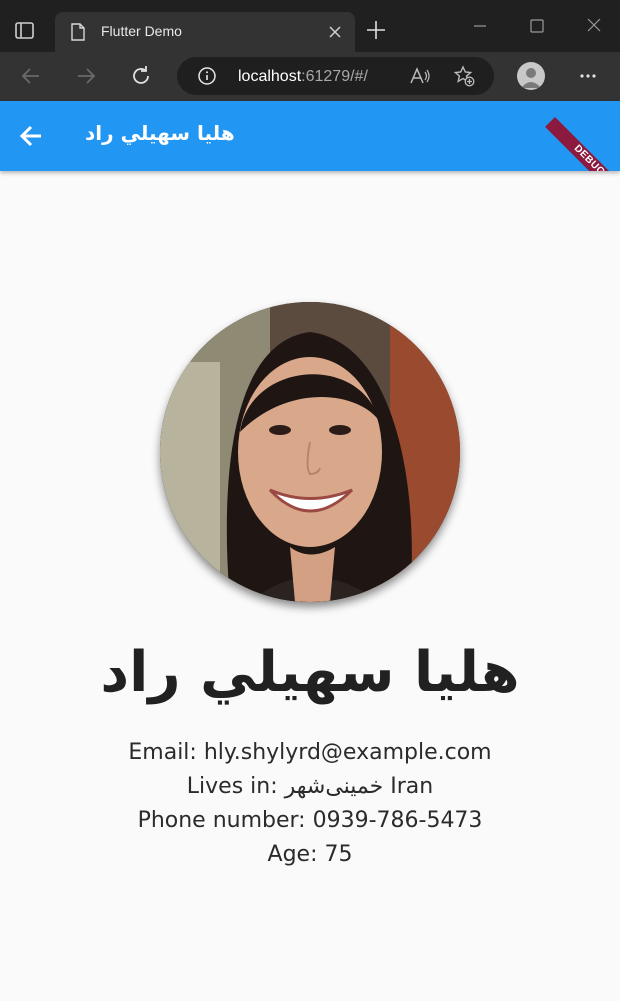  I want to click on new-tab-icon, so click(376, 30).